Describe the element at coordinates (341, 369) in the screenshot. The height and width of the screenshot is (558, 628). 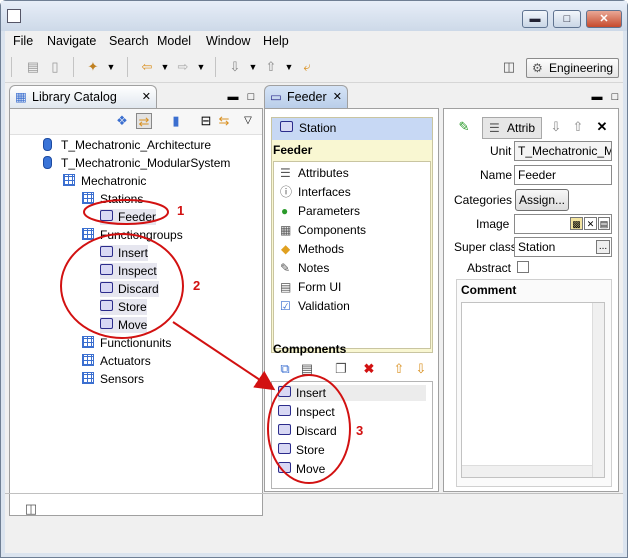
I see `copy-icon: ❐` at that location.